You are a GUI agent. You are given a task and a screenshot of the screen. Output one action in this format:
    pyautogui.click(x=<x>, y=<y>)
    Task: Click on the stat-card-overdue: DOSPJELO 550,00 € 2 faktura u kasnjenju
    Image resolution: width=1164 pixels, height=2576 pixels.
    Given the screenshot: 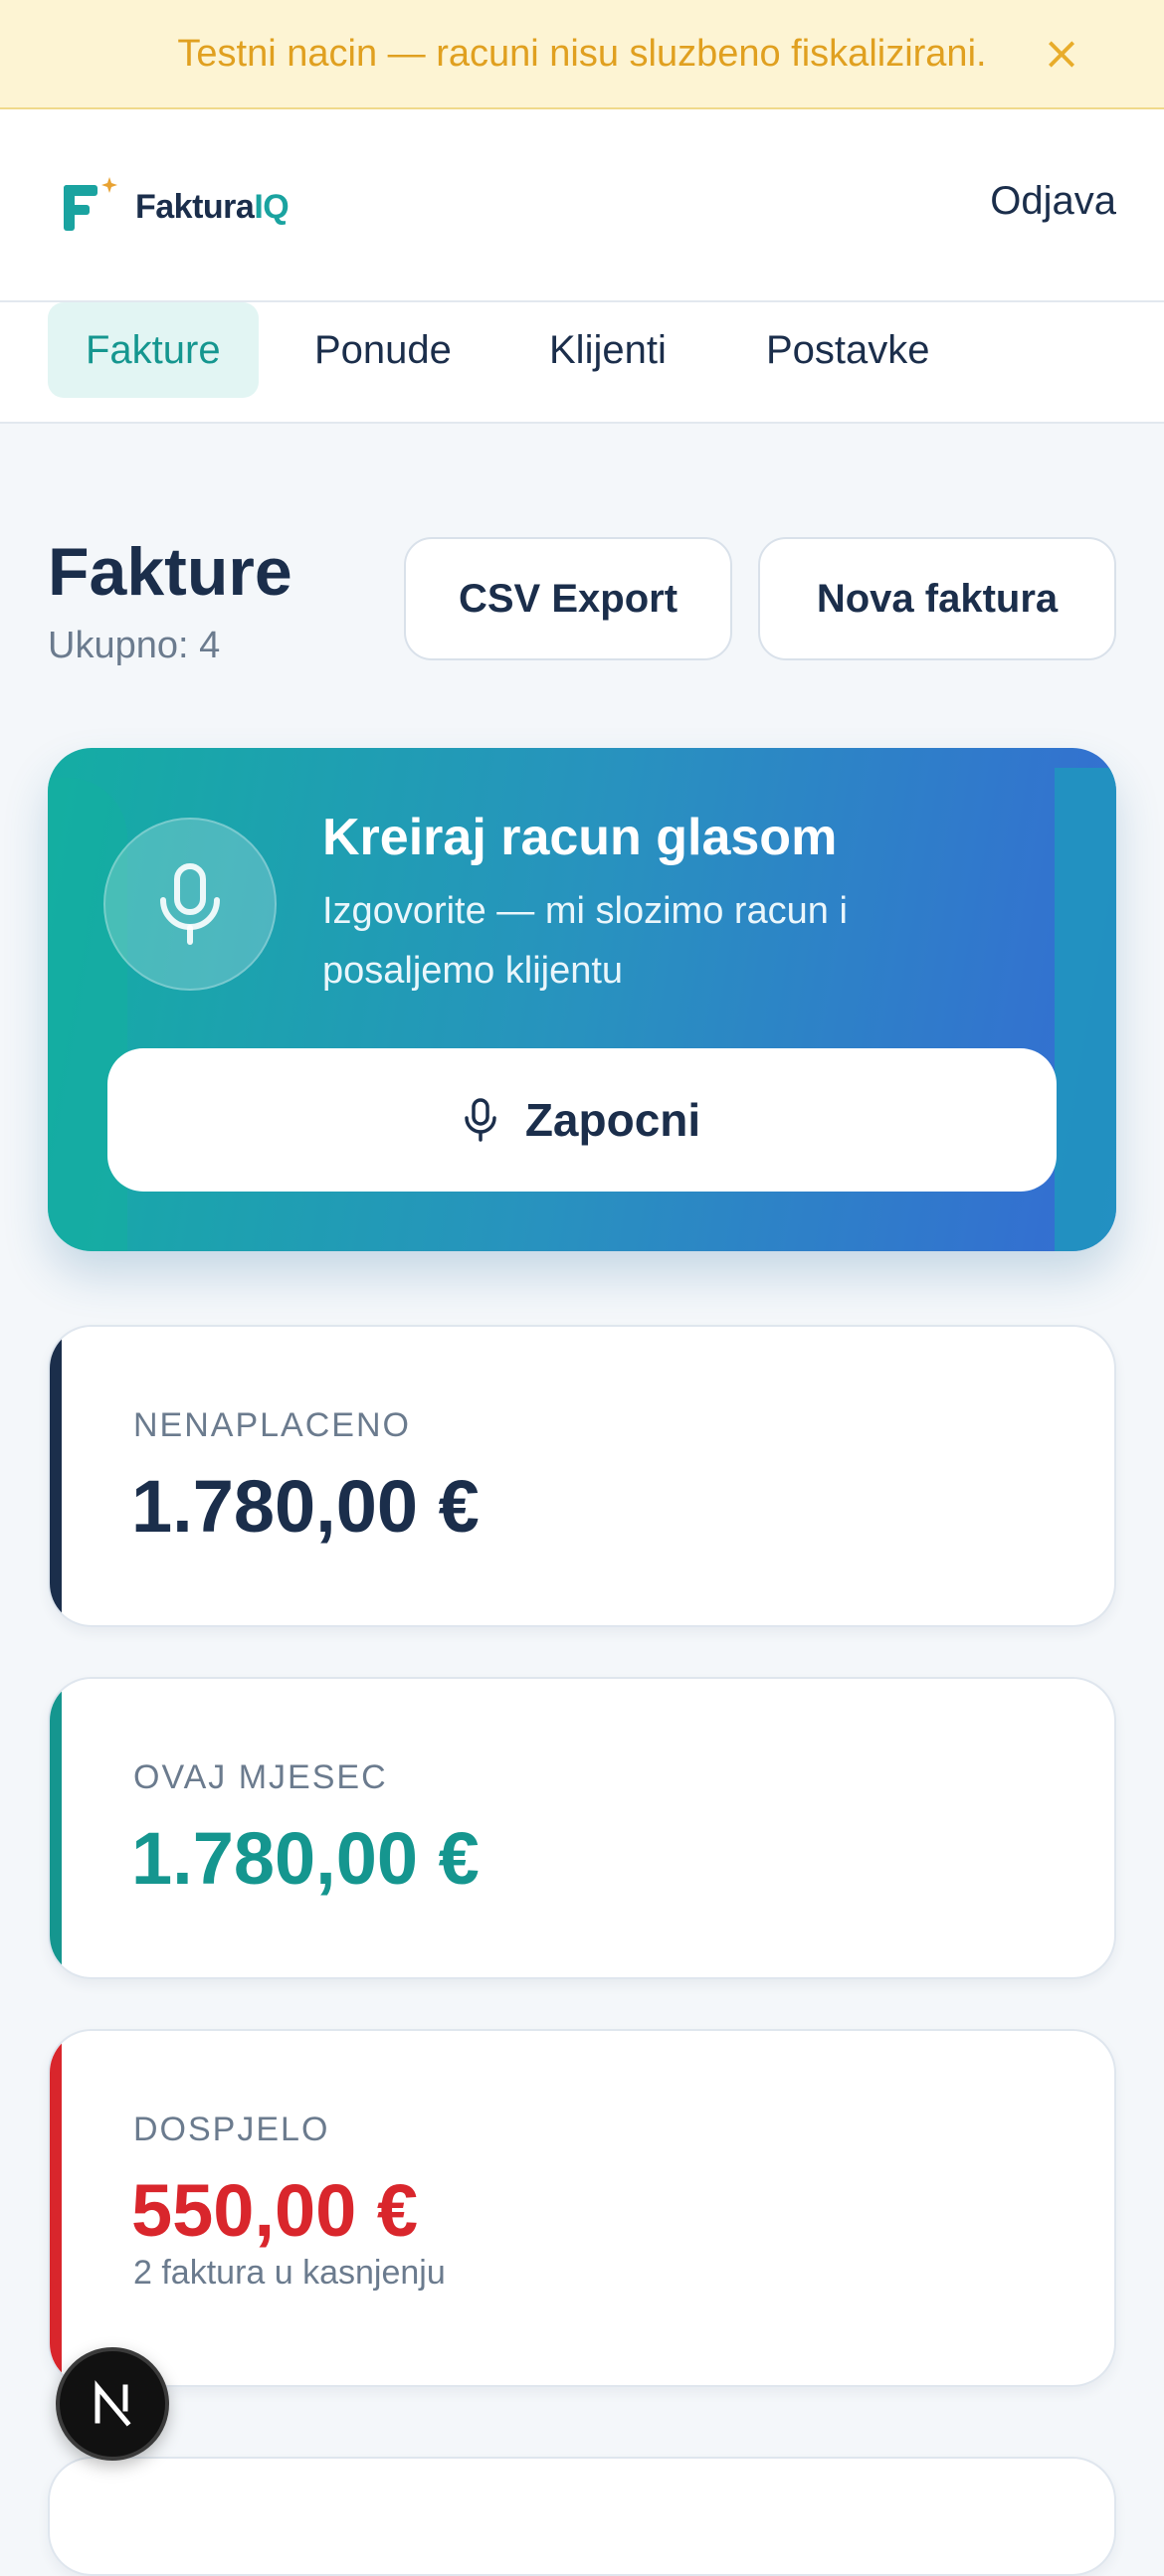 What is the action you would take?
    pyautogui.click(x=582, y=2208)
    